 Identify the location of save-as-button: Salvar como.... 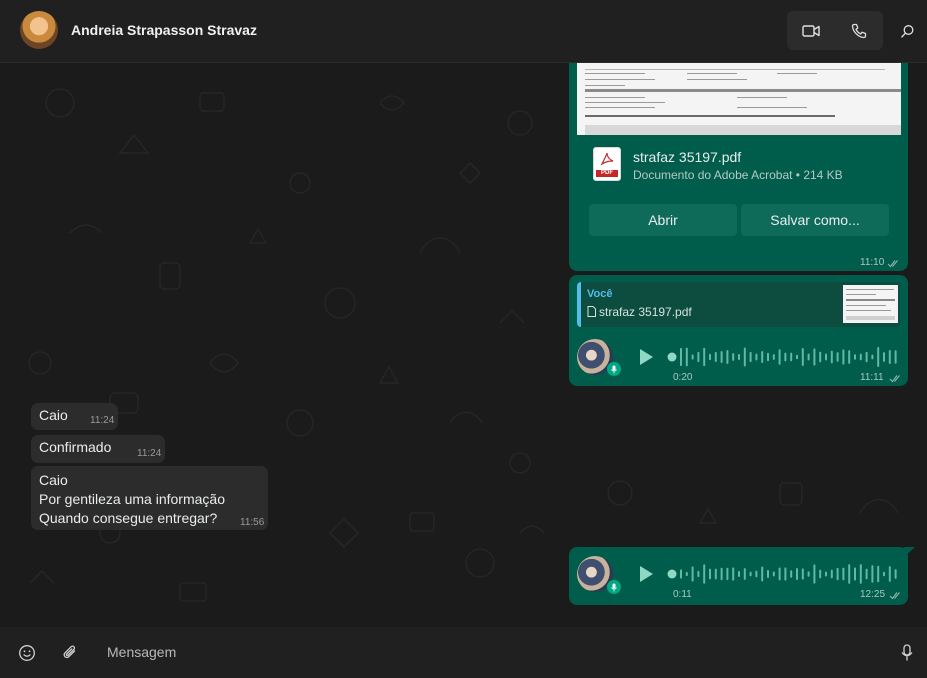
(815, 220).